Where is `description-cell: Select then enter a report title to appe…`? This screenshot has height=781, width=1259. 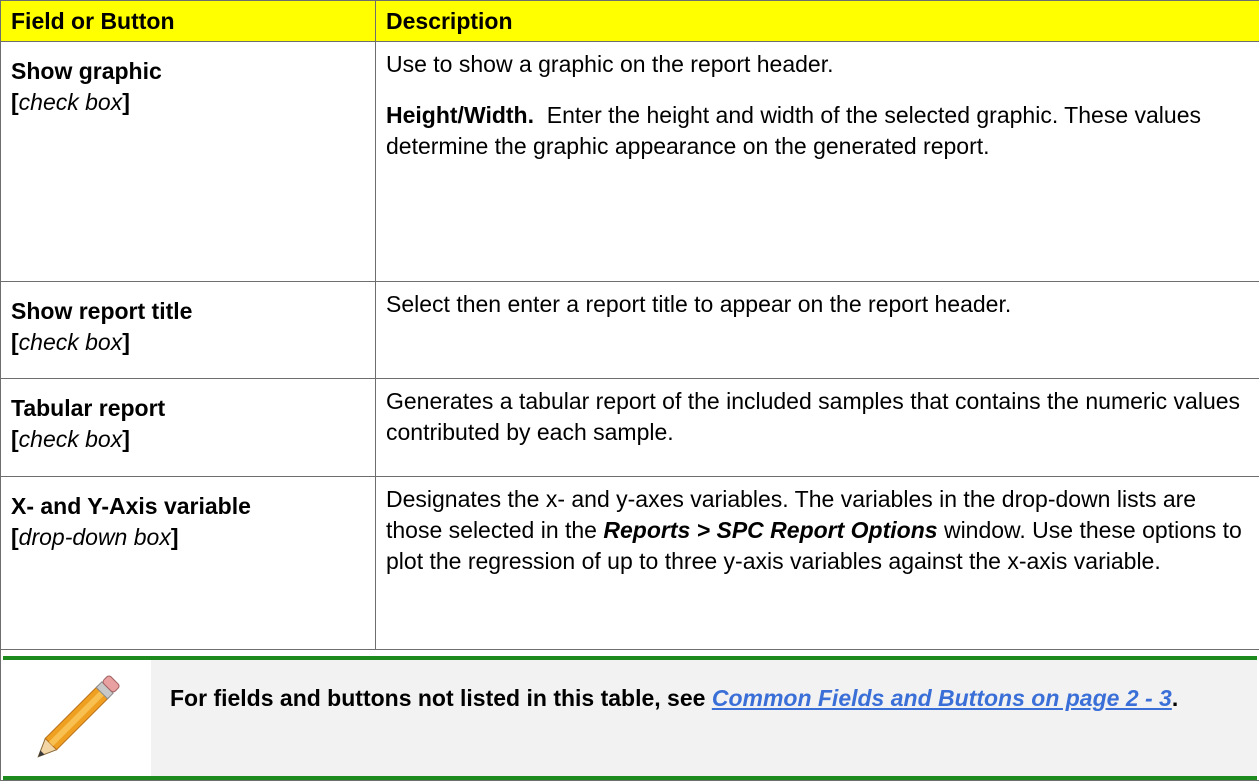
description-cell: Select then enter a report title to appe… is located at coordinates (817, 330).